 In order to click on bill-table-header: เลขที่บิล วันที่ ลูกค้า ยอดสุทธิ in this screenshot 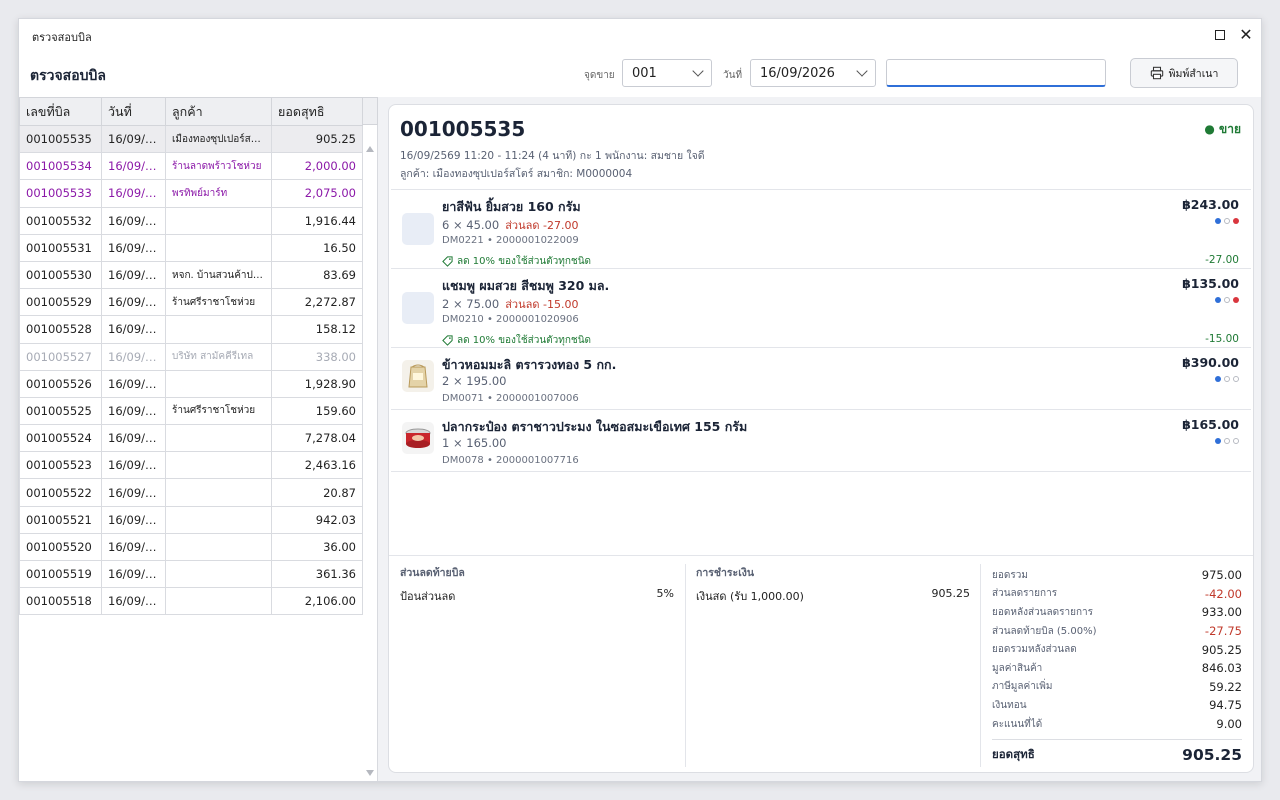, I will do `click(191, 111)`.